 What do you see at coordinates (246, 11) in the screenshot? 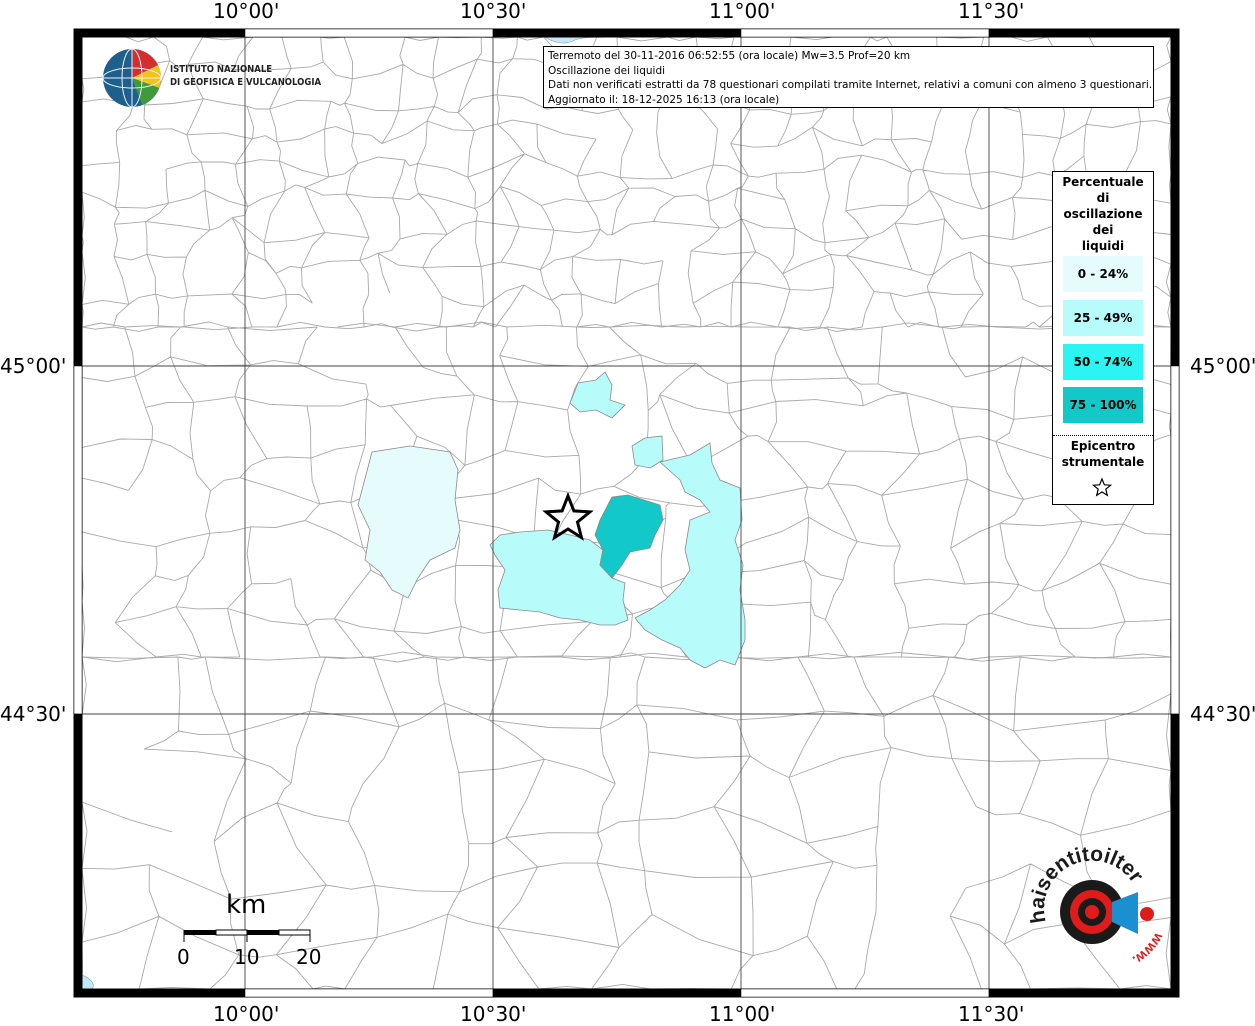
I see `lon-label-top-1: 10°00'` at bounding box center [246, 11].